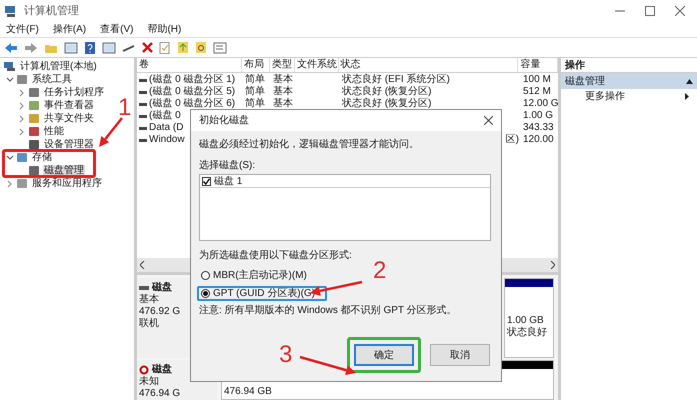 Image resolution: width=697 pixels, height=400 pixels. Describe the element at coordinates (220, 48) in the screenshot. I see `properties-icon` at that location.